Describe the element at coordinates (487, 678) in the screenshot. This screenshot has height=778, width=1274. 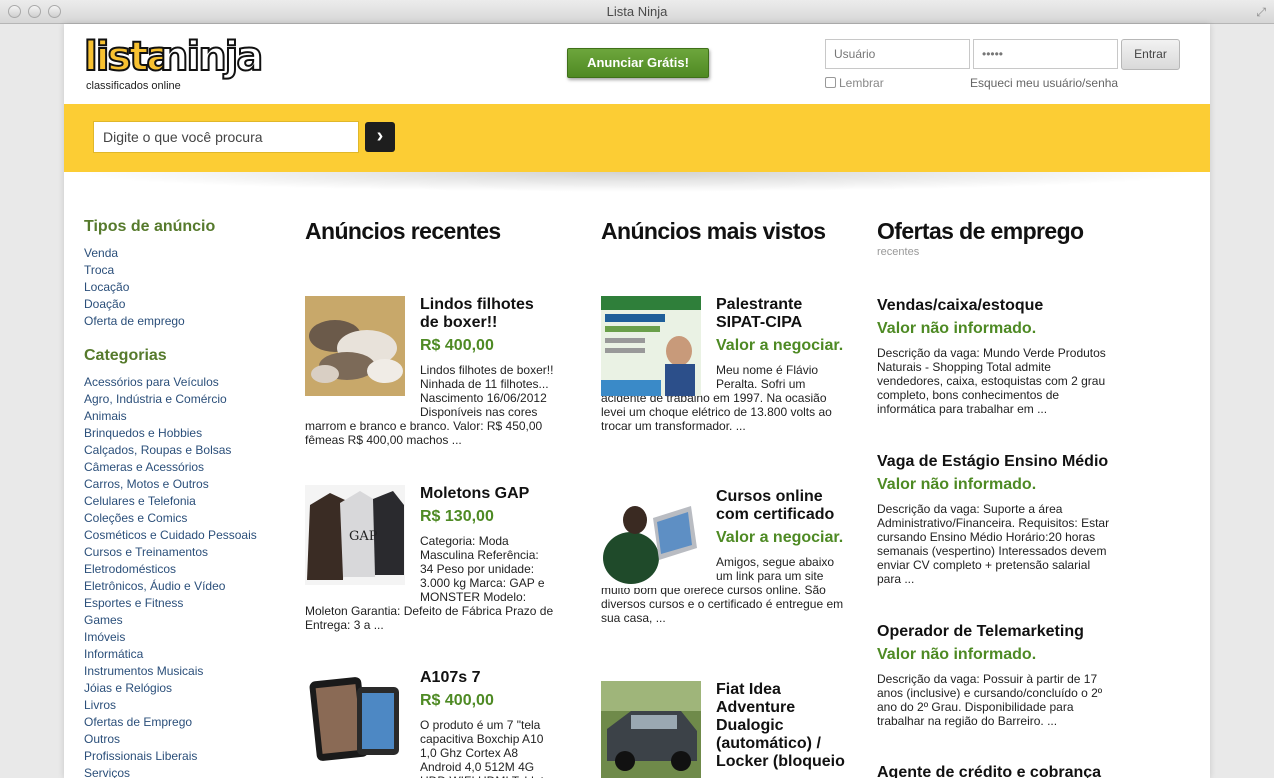
I see `ad-title: A107s 7` at that location.